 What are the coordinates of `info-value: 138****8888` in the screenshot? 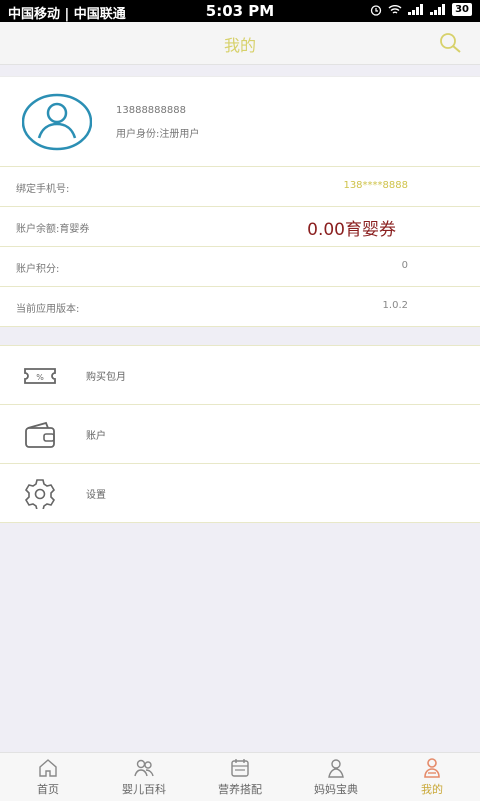 It's located at (375, 185).